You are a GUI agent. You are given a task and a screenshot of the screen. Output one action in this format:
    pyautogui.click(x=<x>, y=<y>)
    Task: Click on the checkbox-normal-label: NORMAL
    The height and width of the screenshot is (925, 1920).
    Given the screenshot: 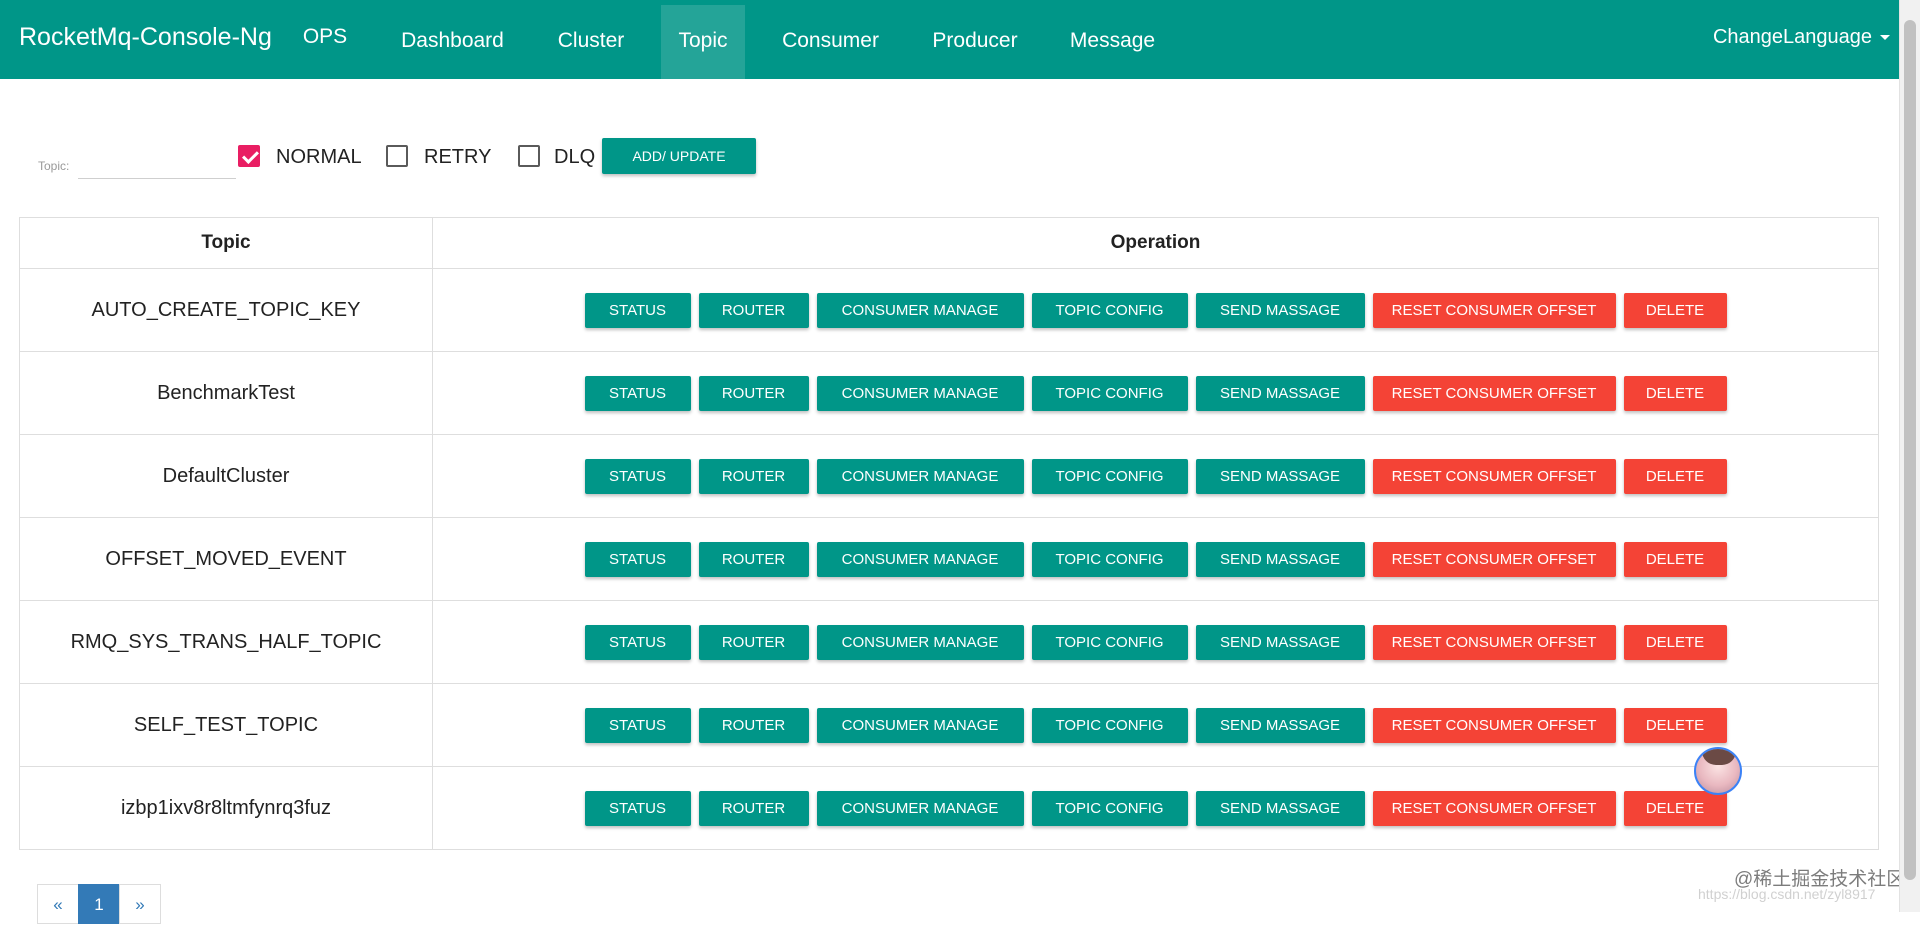 What is the action you would take?
    pyautogui.click(x=319, y=157)
    